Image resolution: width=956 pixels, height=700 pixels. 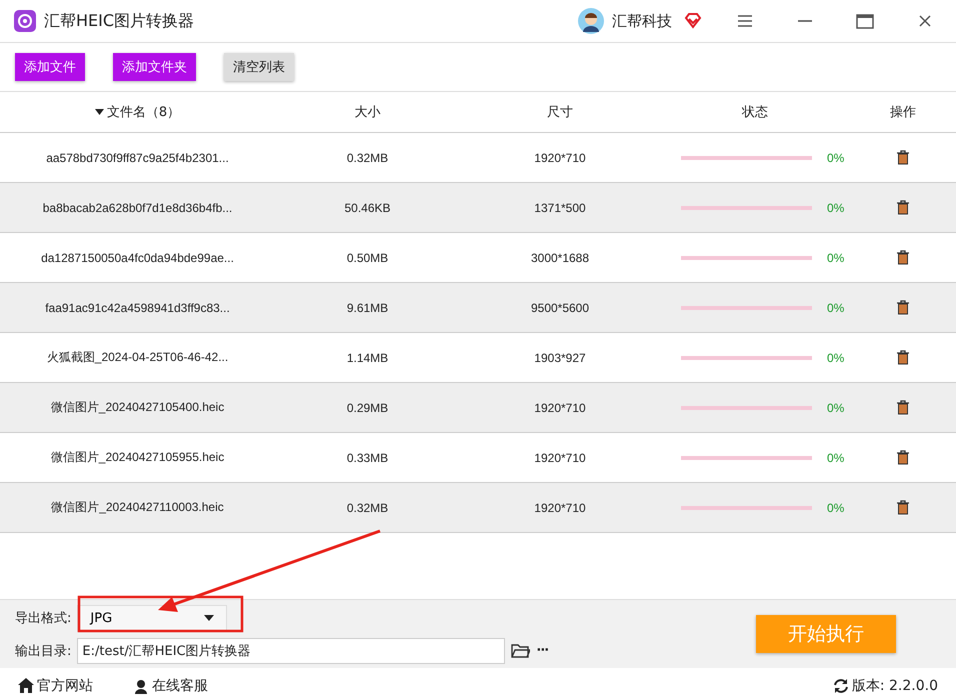 What do you see at coordinates (137, 507) in the screenshot?
I see `file-name-cell-text: 微信图片_20240427110003.heic` at bounding box center [137, 507].